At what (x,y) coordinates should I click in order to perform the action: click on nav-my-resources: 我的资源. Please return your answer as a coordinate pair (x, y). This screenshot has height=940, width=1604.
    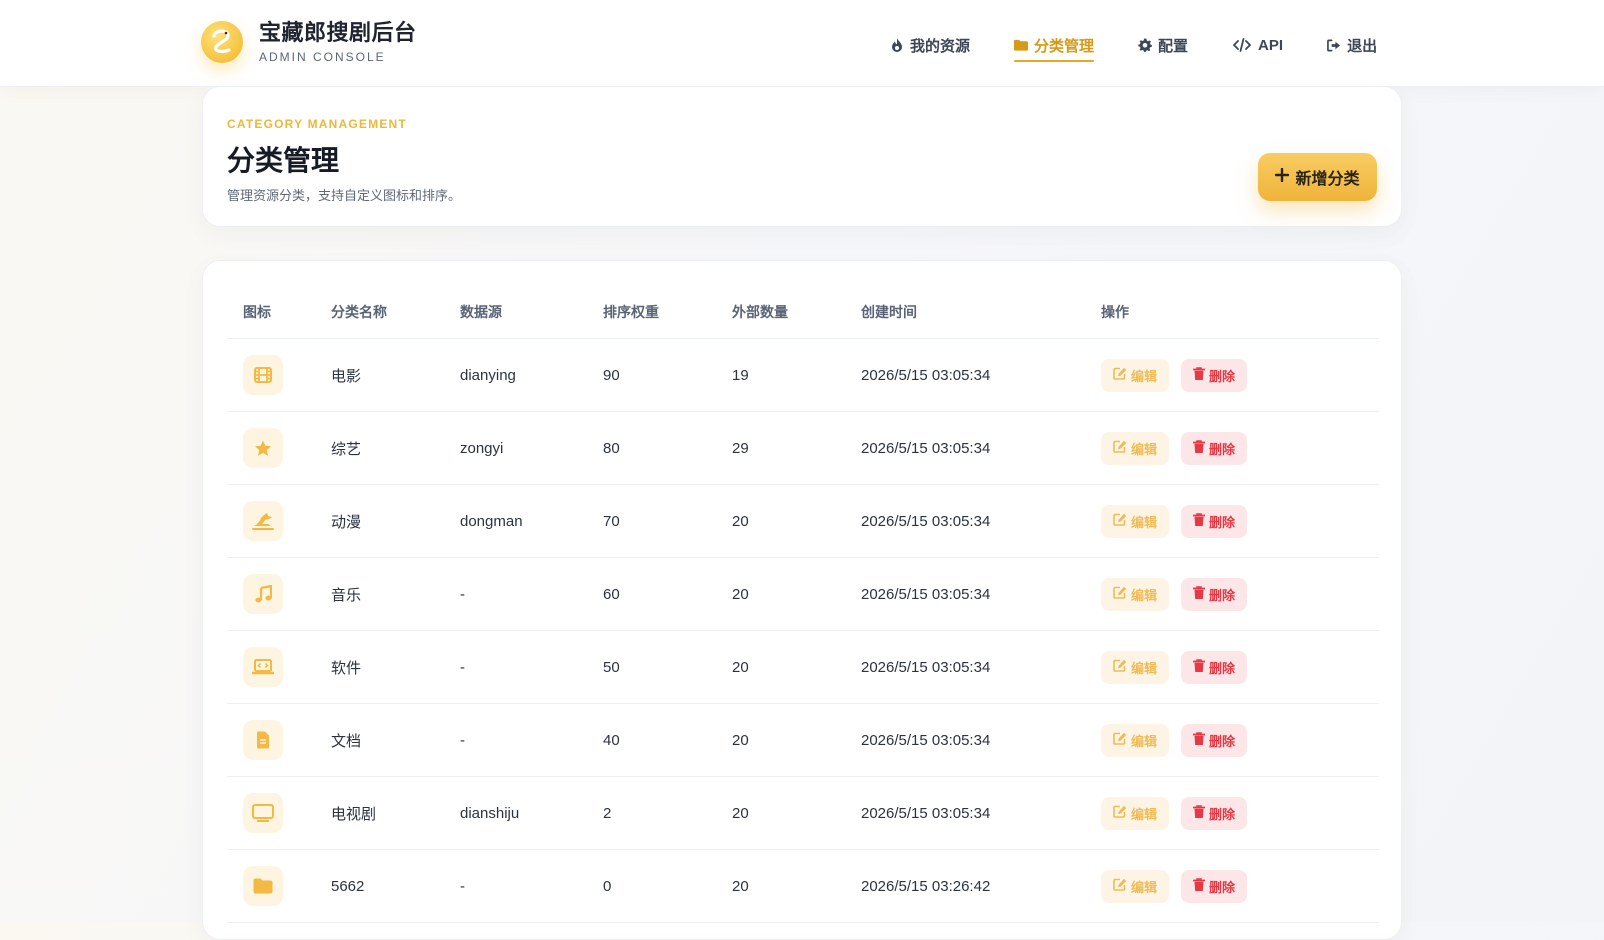
    Looking at the image, I should click on (930, 45).